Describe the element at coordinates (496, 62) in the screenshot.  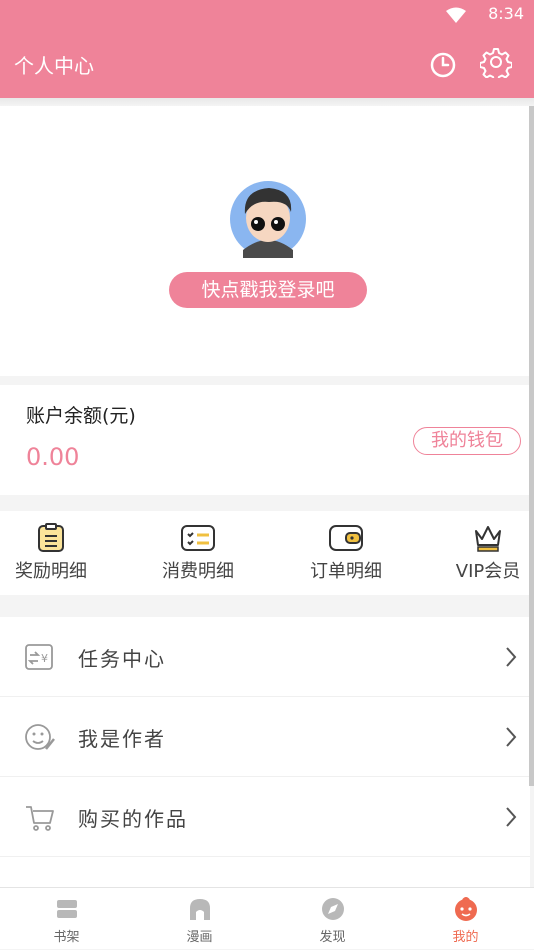
I see `settings-gear-icon` at that location.